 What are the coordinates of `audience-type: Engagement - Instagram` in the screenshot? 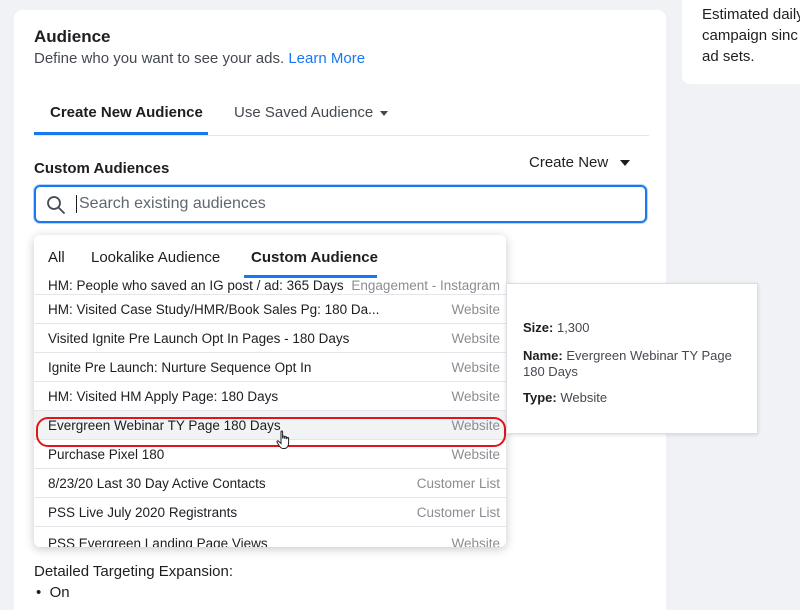 It's located at (425, 285).